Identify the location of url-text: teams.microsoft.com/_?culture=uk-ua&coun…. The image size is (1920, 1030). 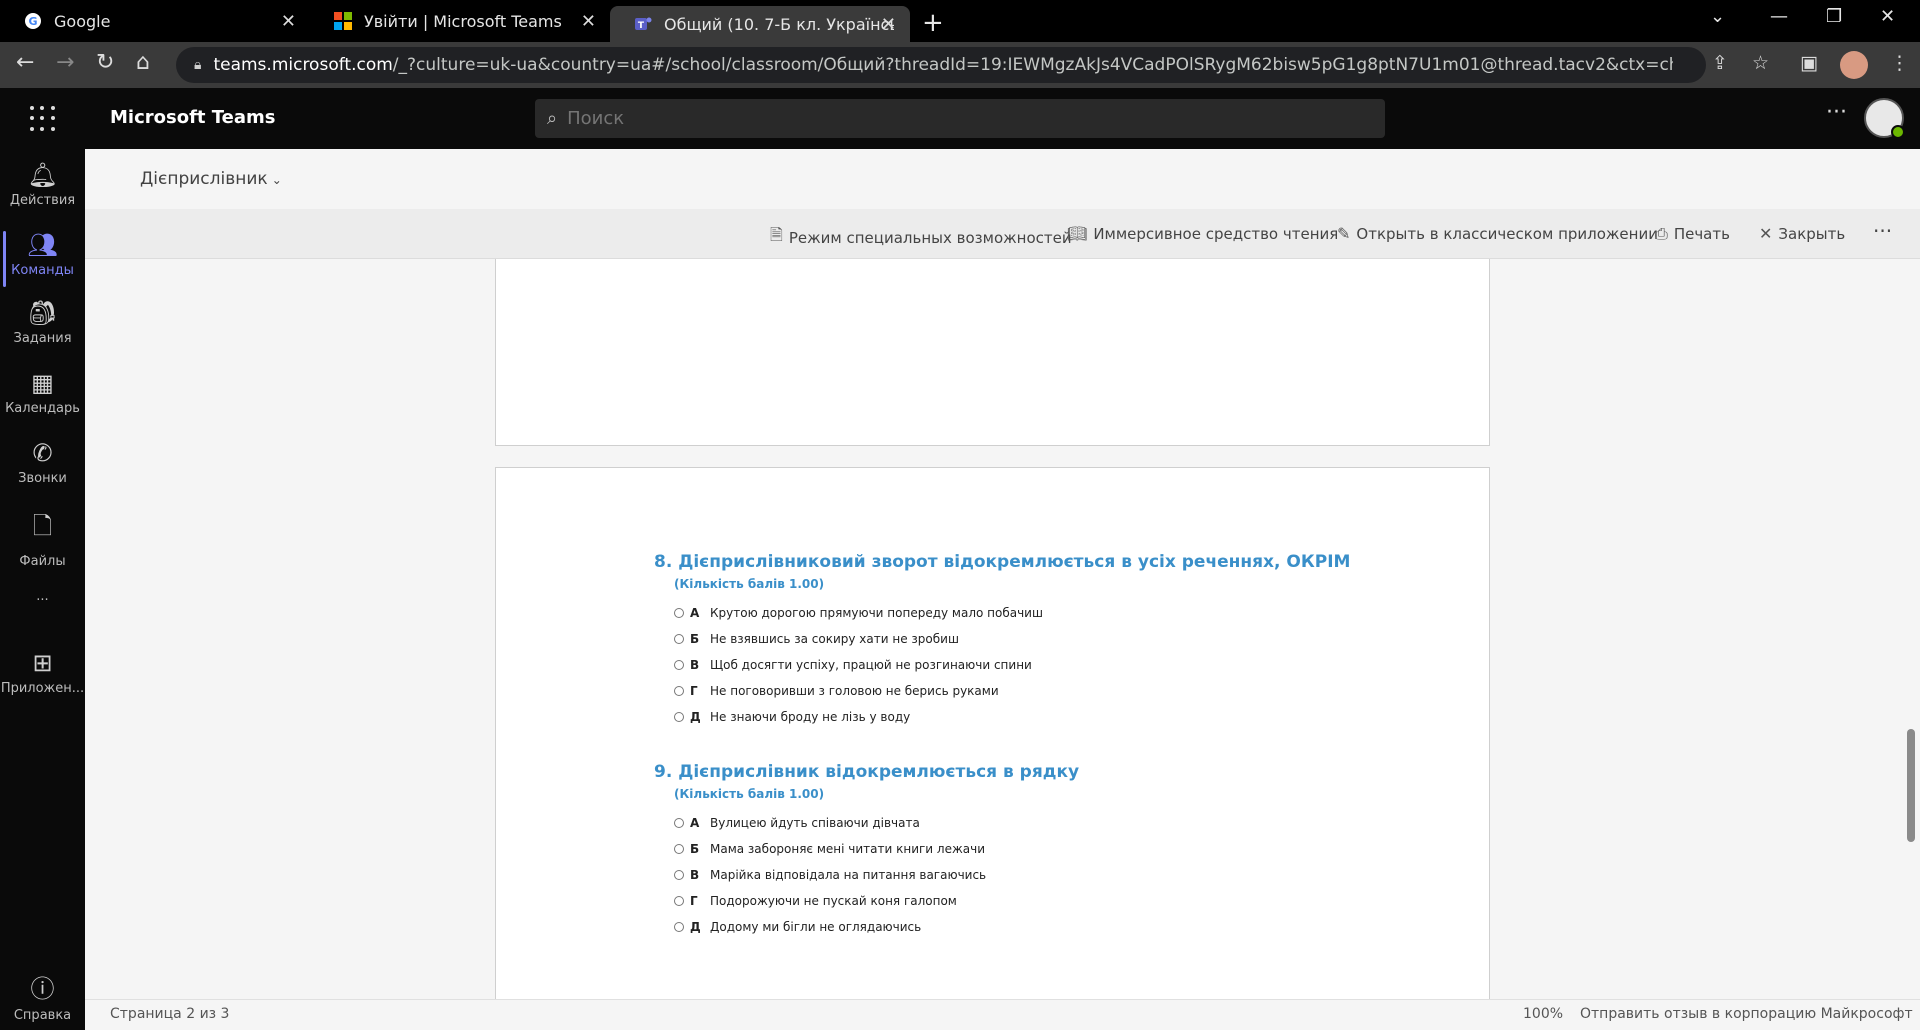
(943, 65).